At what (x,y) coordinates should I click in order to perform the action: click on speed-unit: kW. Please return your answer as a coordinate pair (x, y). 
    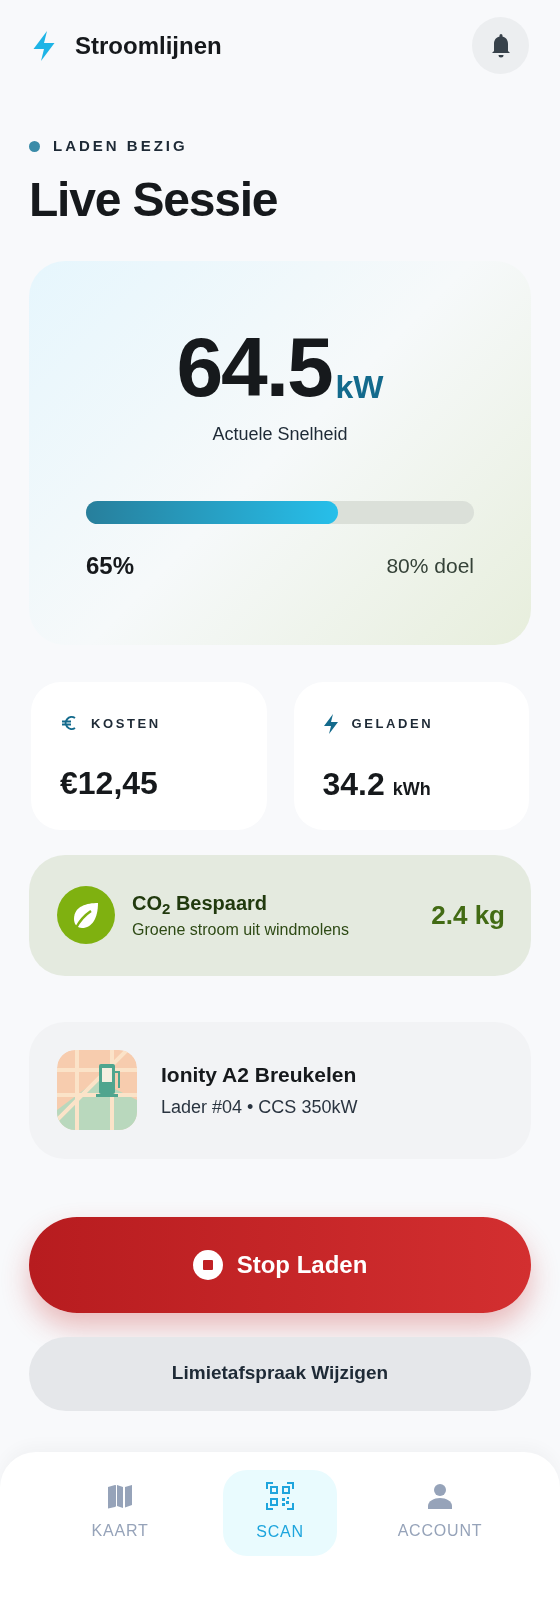
    Looking at the image, I should click on (359, 386).